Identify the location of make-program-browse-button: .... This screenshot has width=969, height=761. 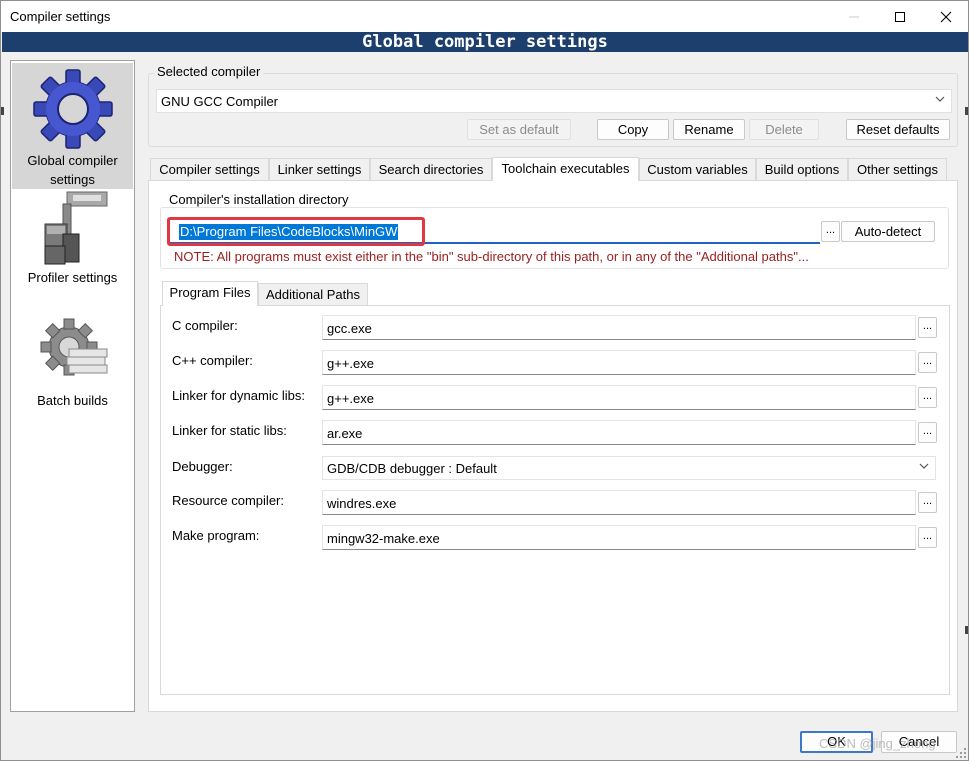
(927, 537).